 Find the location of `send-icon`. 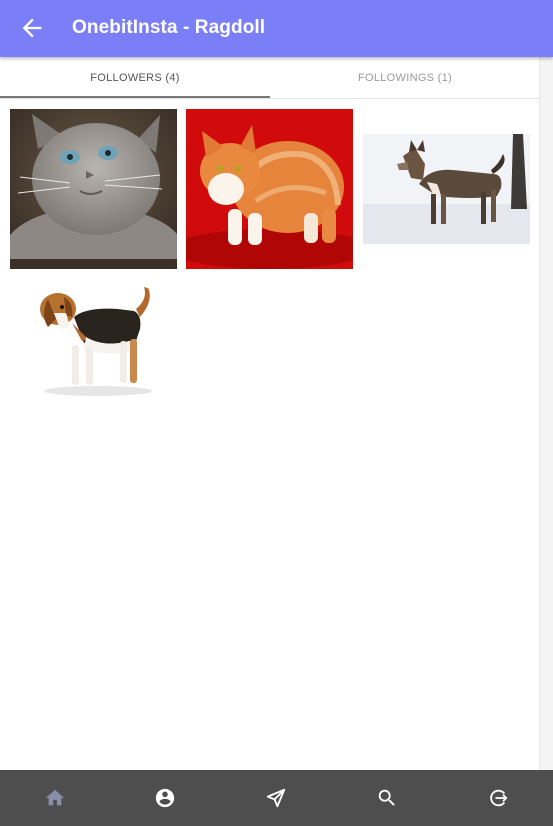

send-icon is located at coordinates (276, 798).